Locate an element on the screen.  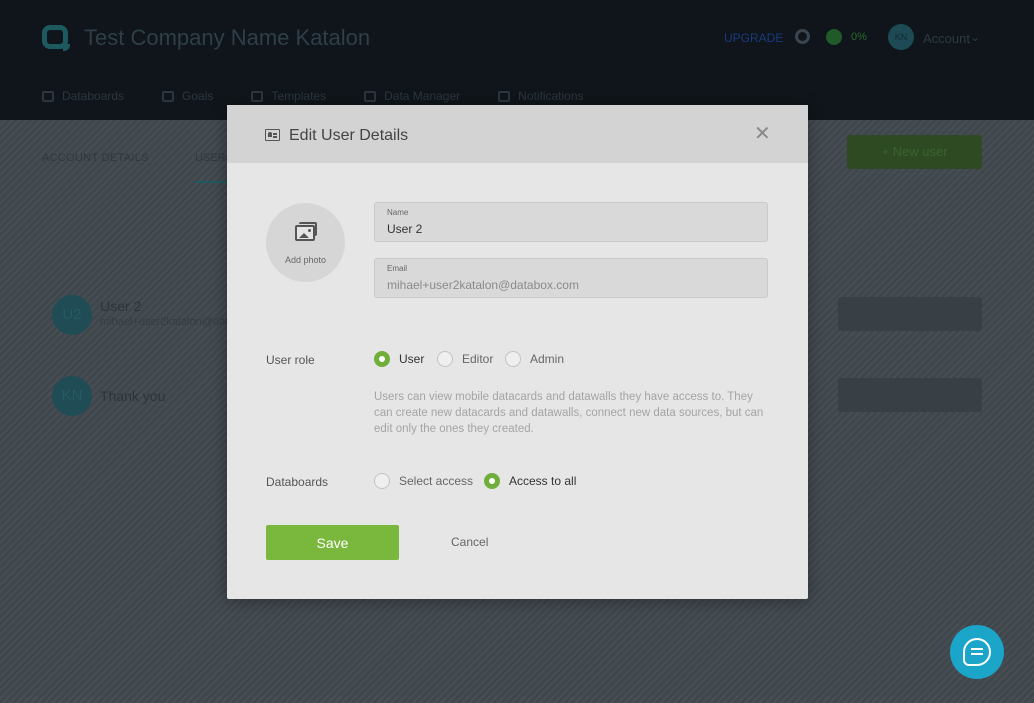
role-radio-editor: Editor is located at coordinates (465, 359).